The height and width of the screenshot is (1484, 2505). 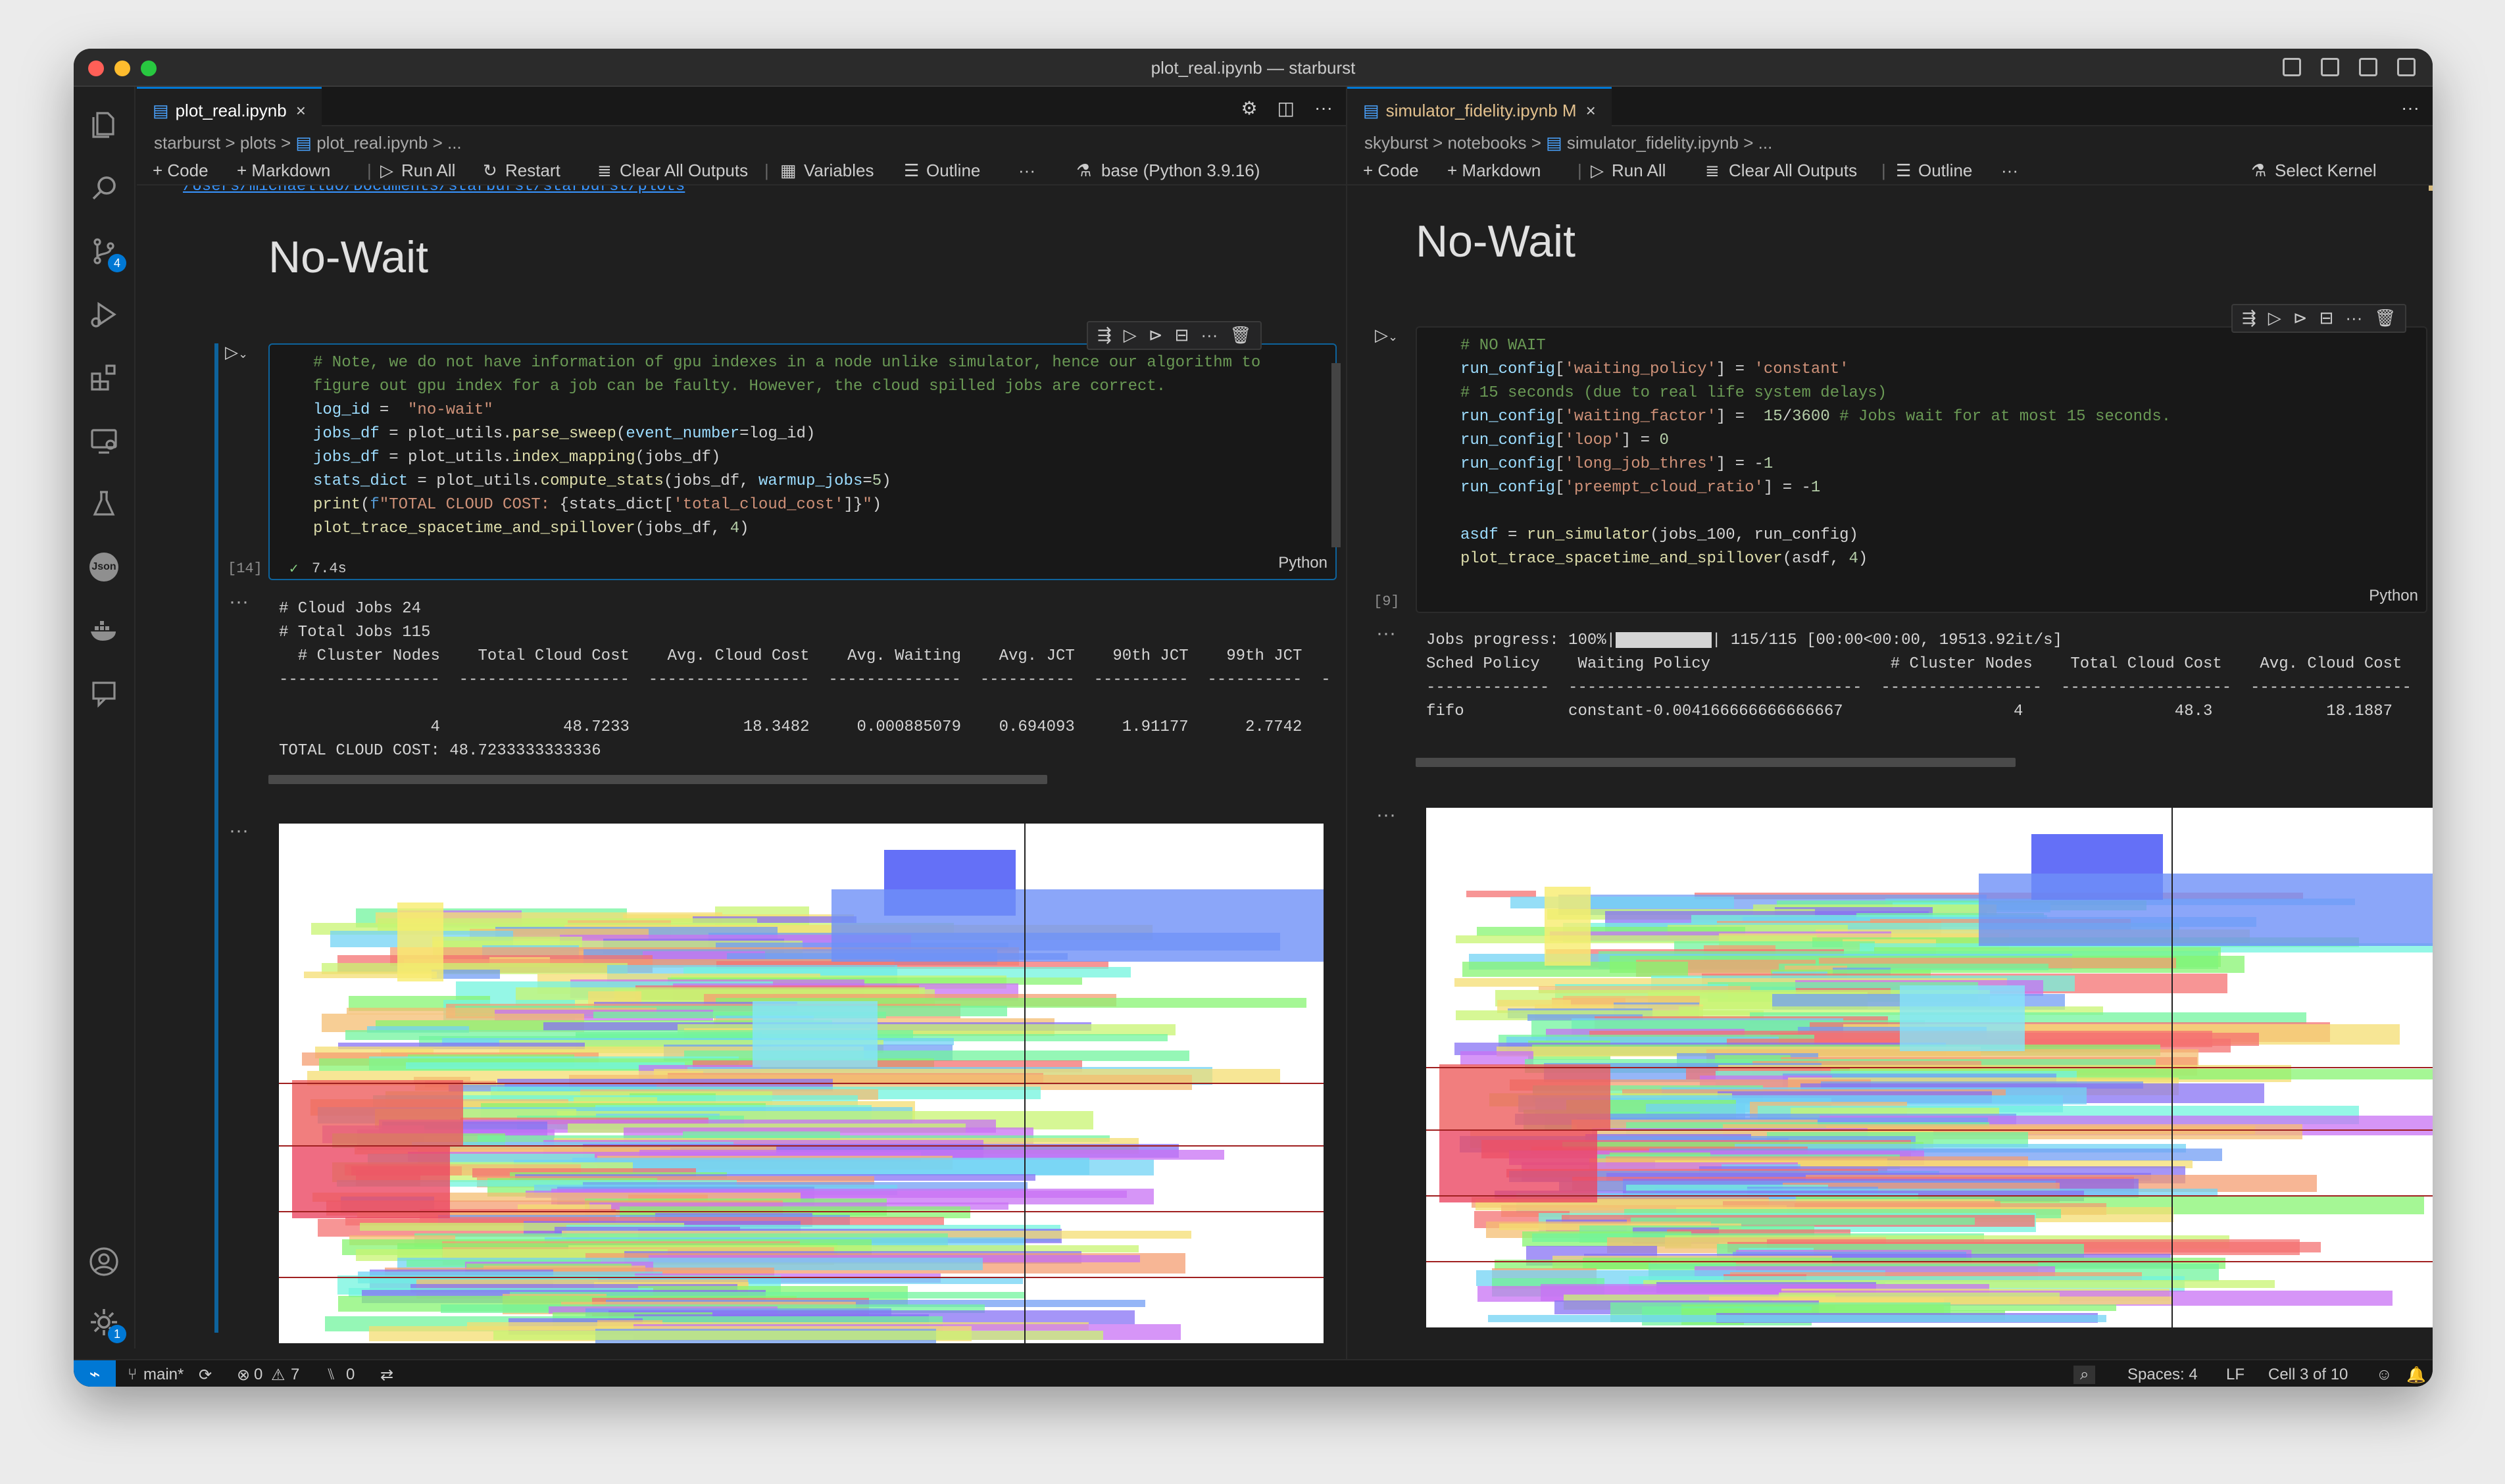 What do you see at coordinates (1921, 346) in the screenshot?
I see `code-line: # NO WAIT` at bounding box center [1921, 346].